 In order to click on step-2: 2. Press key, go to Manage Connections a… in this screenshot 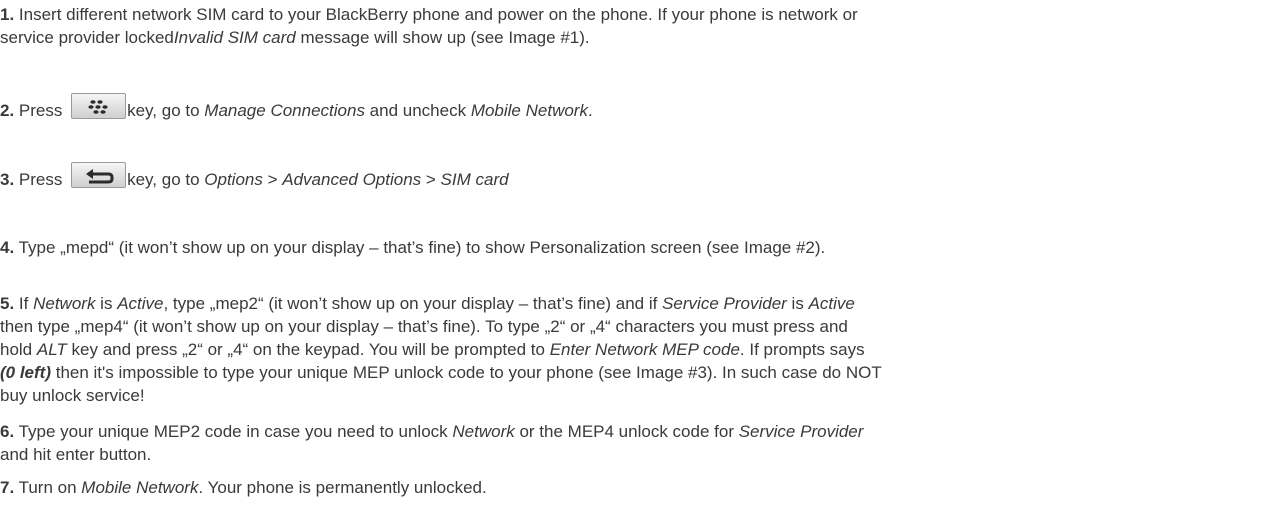, I will do `click(296, 107)`.